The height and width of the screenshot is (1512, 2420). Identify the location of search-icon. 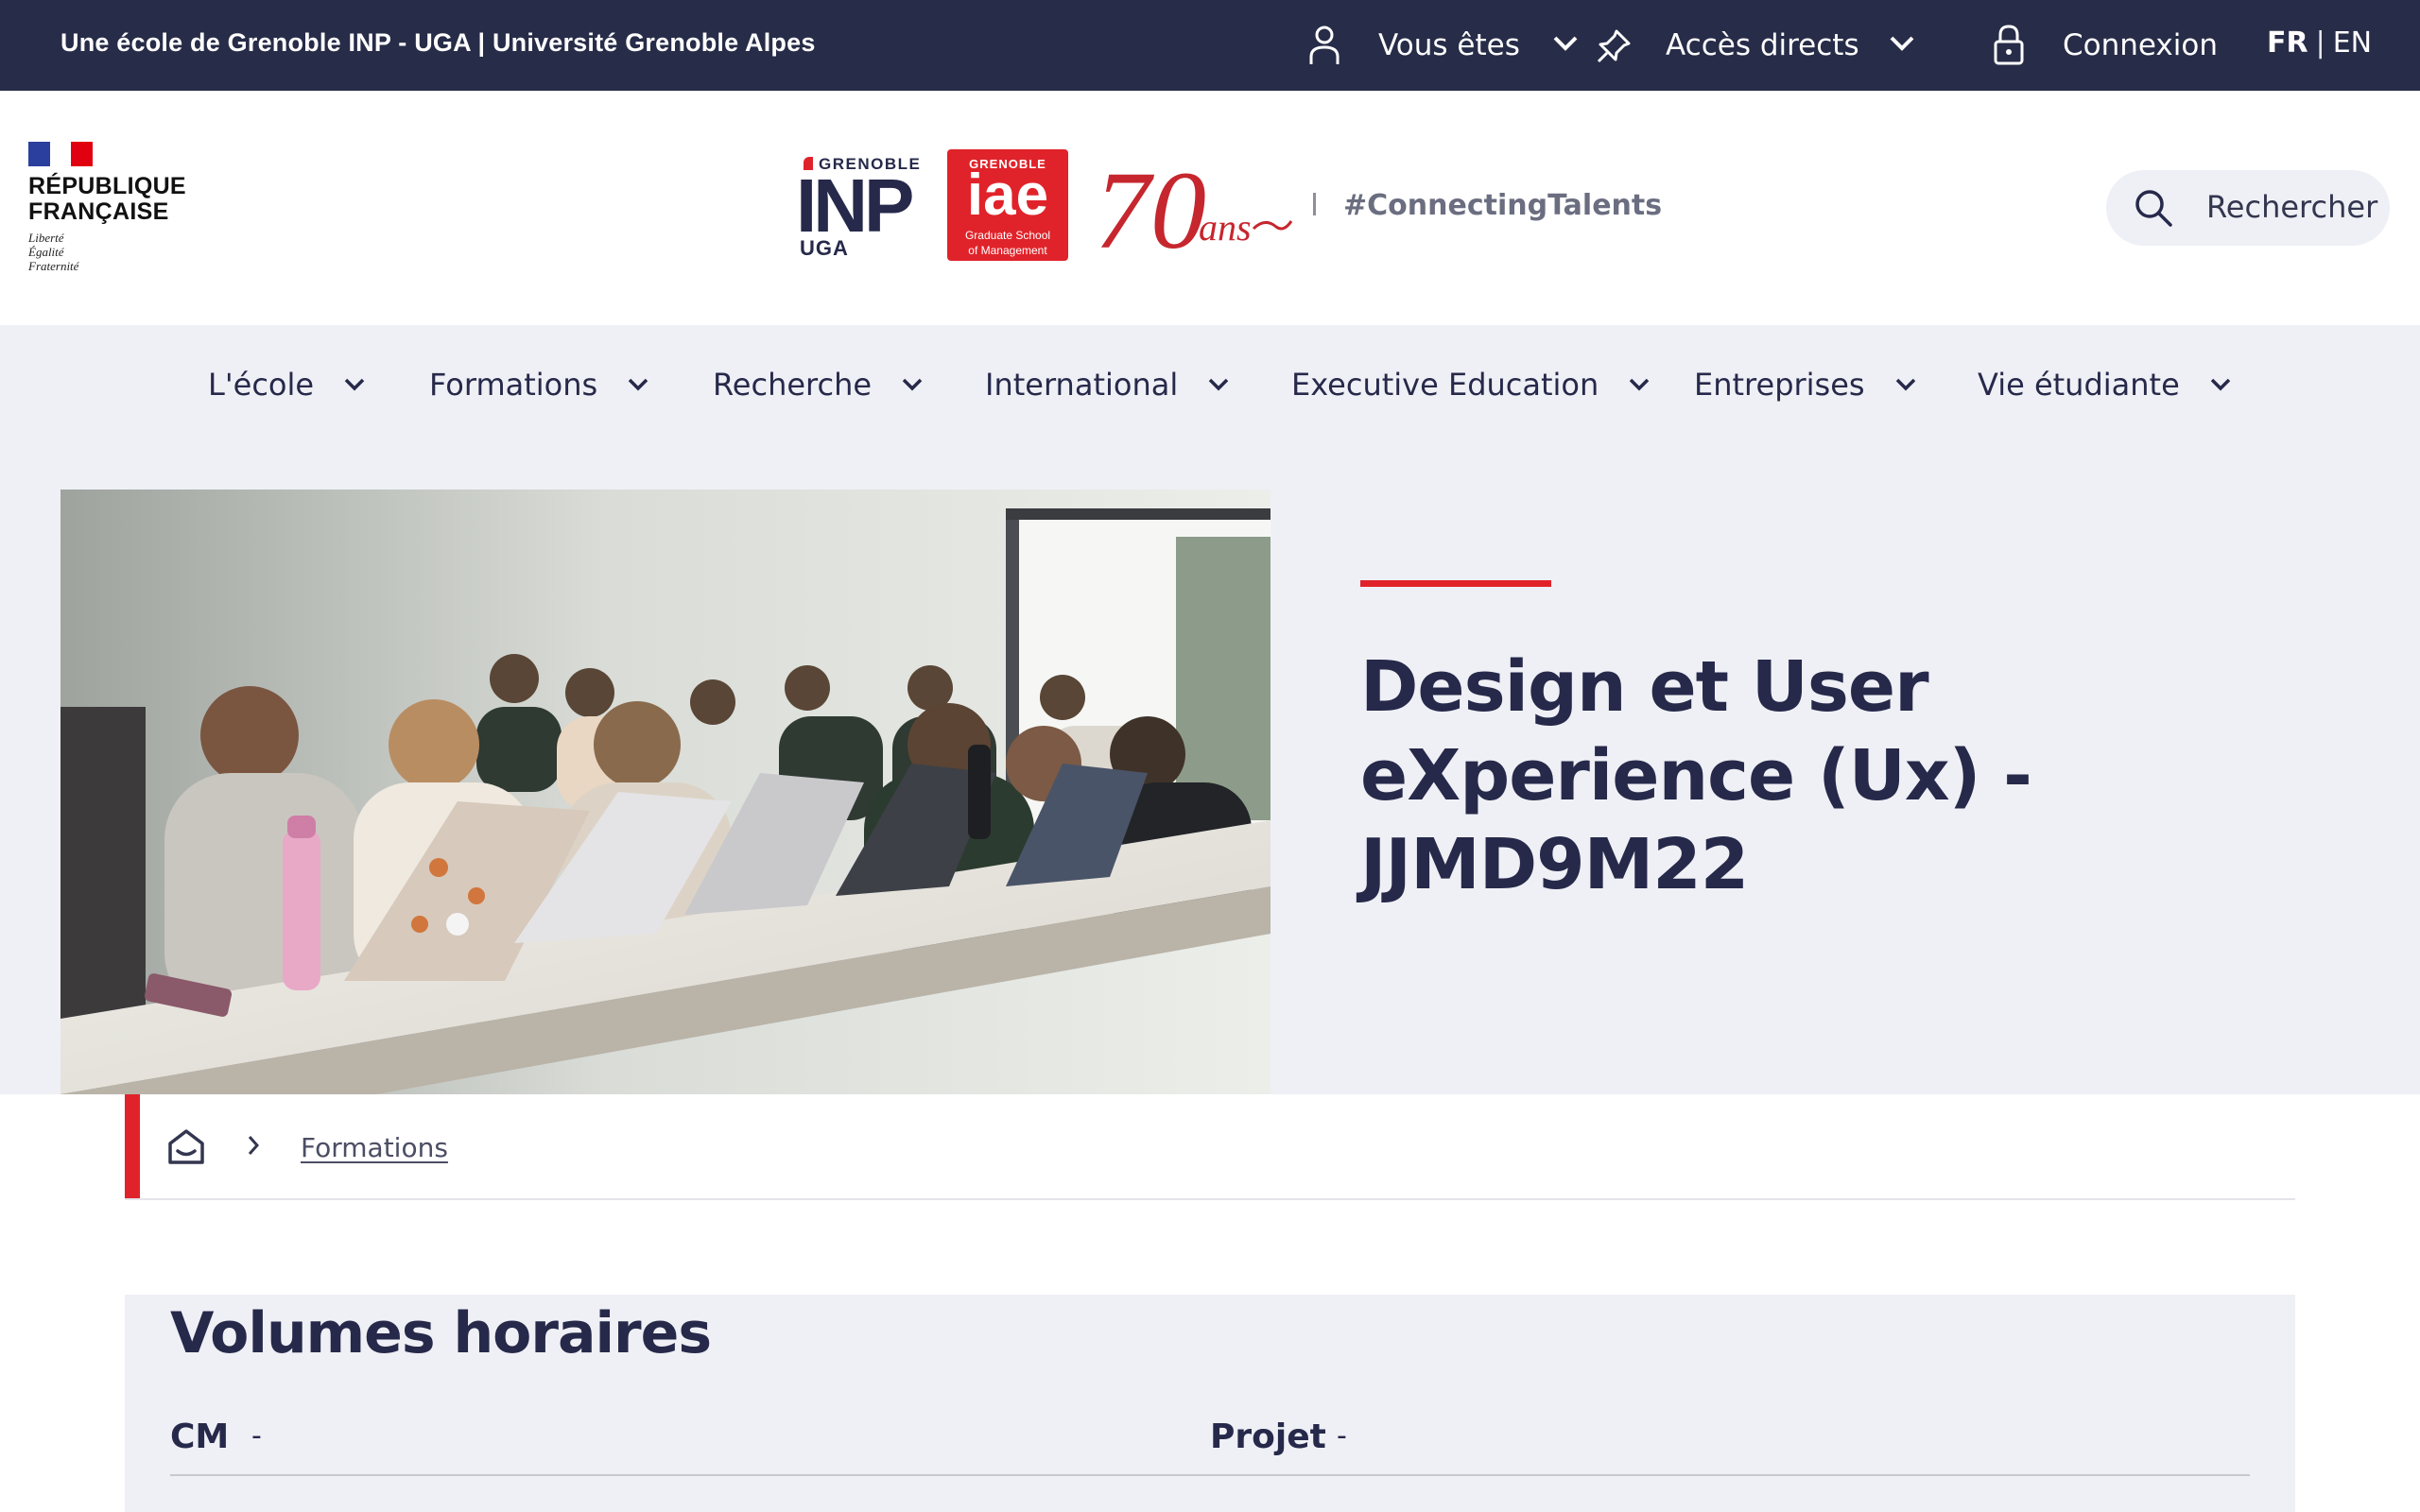
(2153, 208).